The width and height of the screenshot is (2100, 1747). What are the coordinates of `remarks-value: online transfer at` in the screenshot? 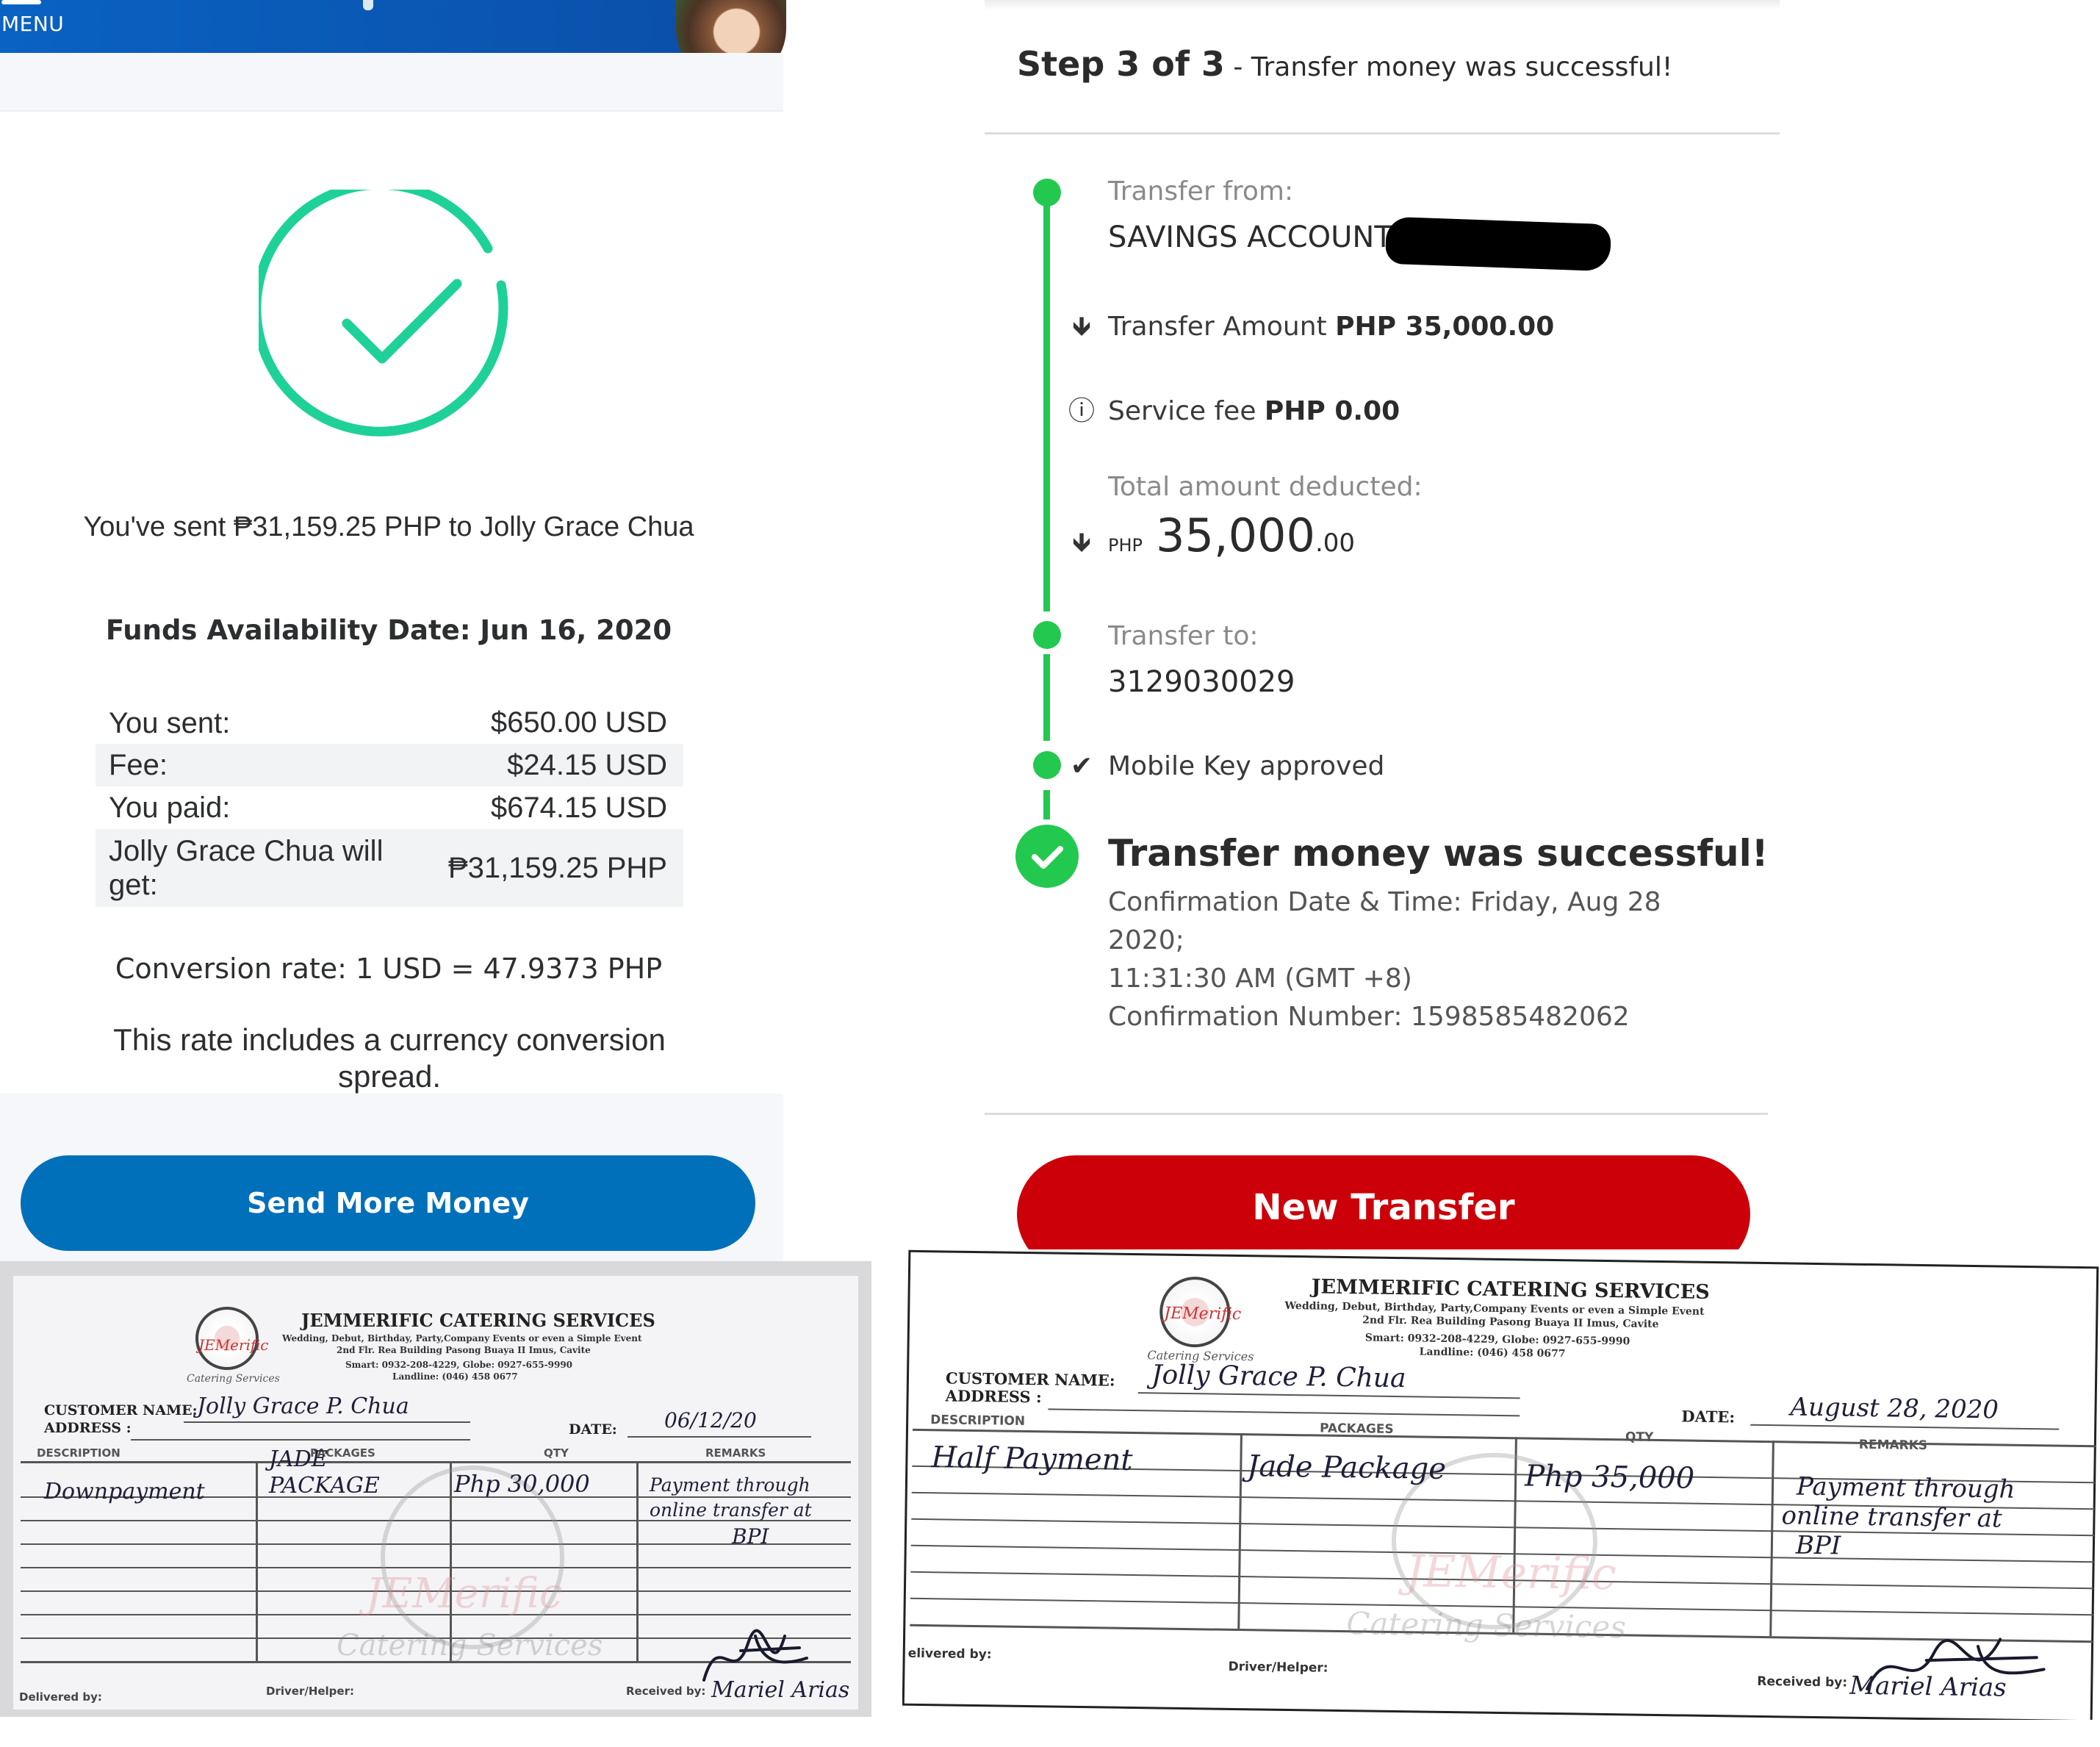 It's located at (731, 1510).